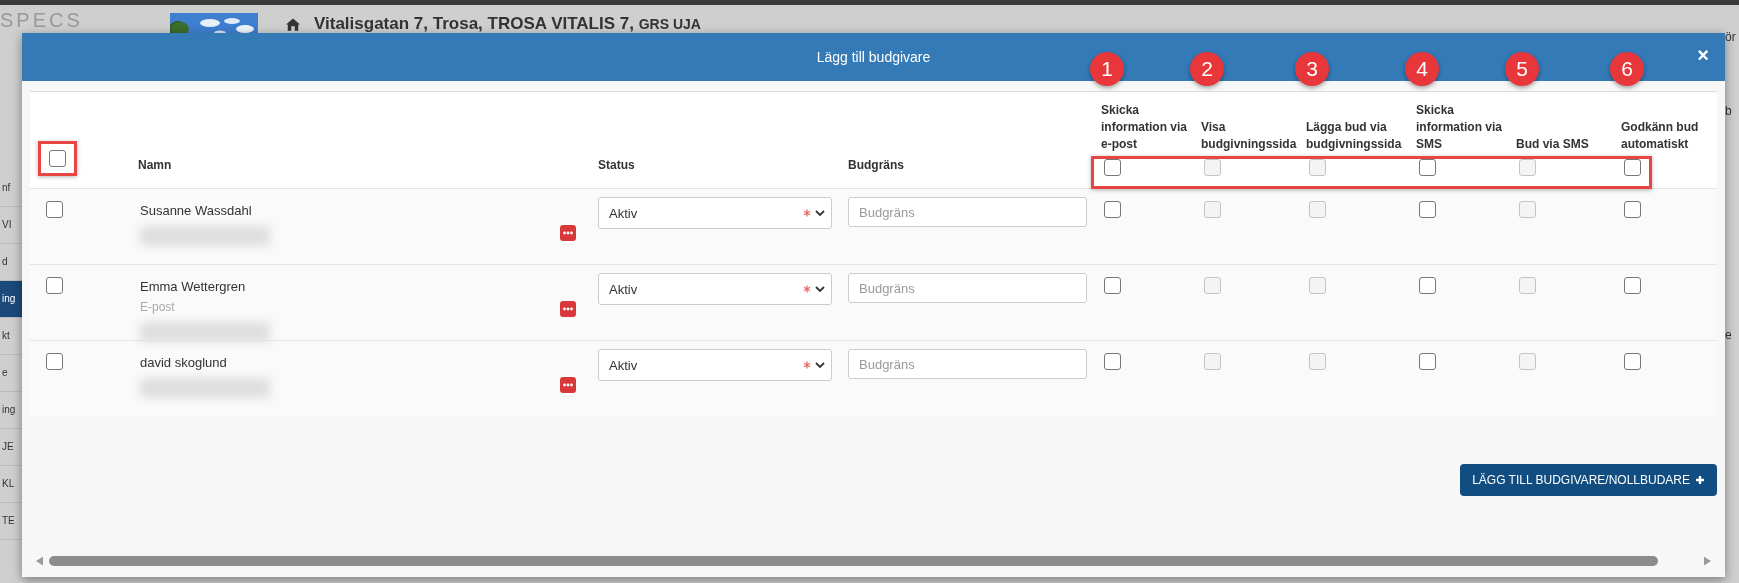  What do you see at coordinates (1660, 136) in the screenshot?
I see `column-header: Godkänn bud automatiskt` at bounding box center [1660, 136].